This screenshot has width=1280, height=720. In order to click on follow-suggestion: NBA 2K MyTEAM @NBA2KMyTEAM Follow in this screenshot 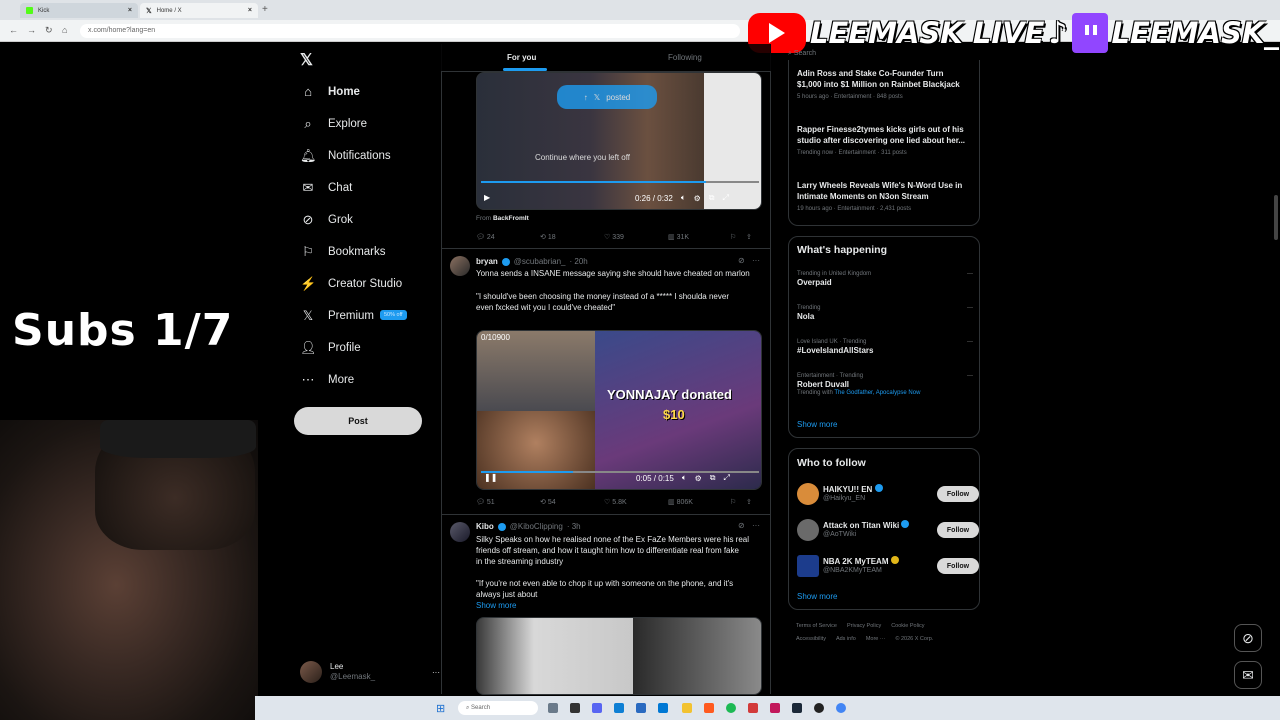, I will do `click(888, 566)`.